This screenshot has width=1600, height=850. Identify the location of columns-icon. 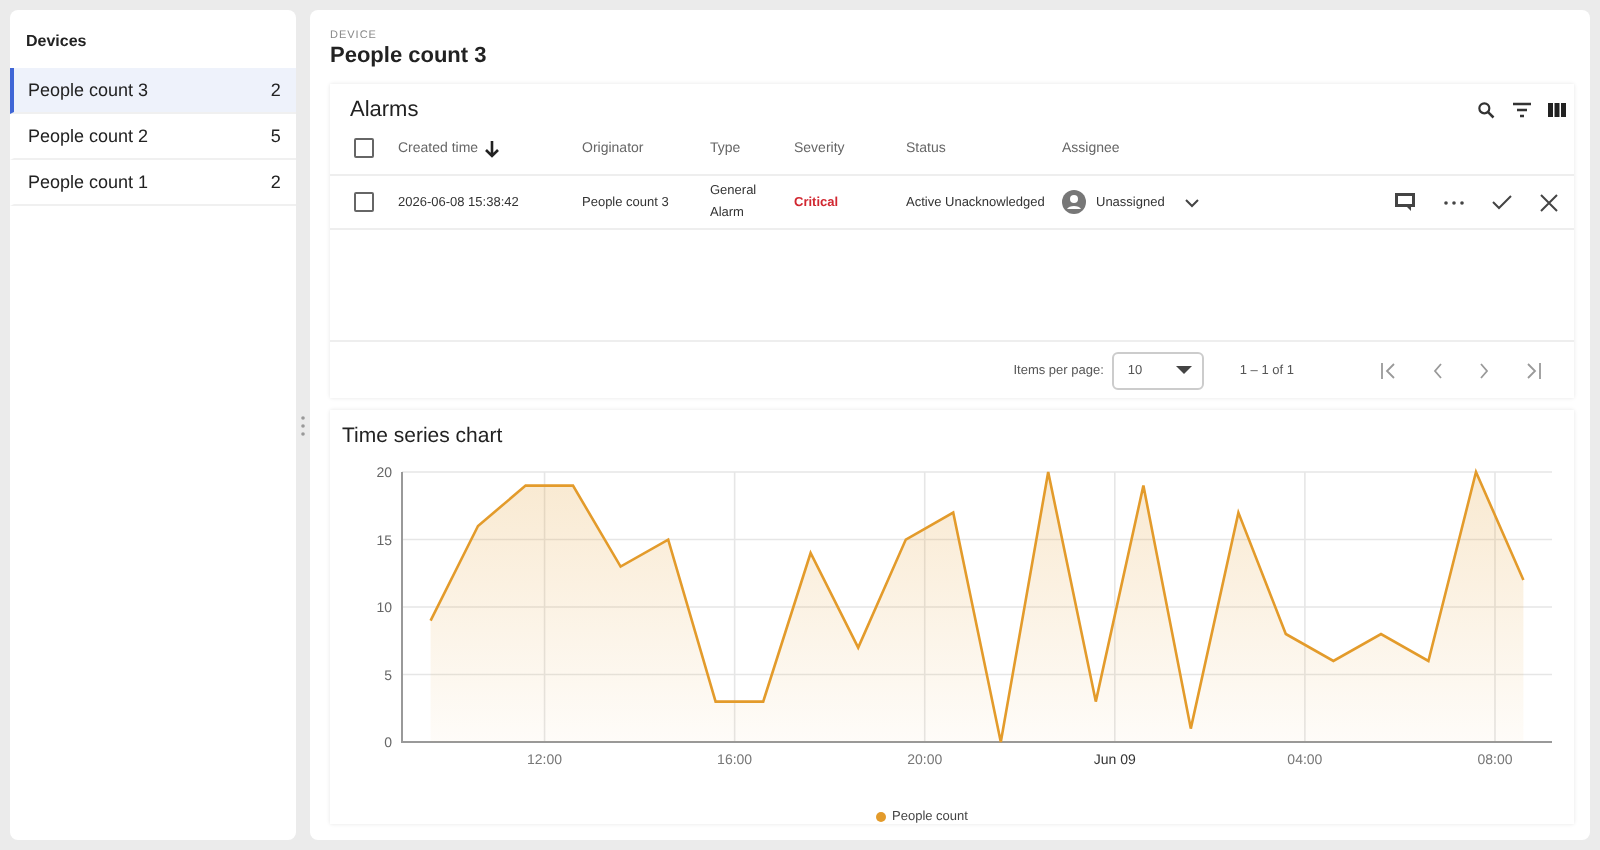
(1557, 110).